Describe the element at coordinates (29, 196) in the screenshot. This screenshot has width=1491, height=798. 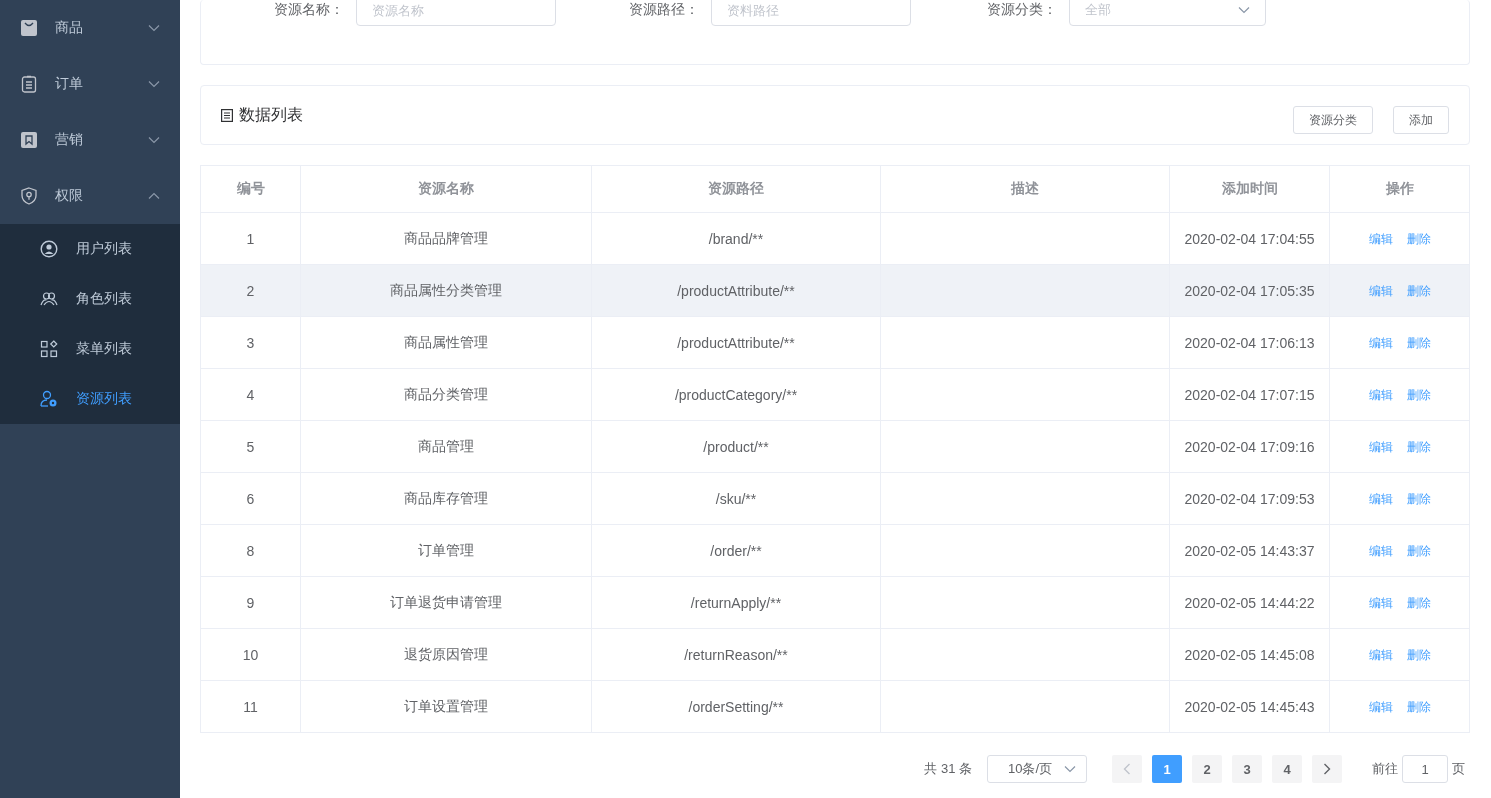
I see `shield-icon` at that location.